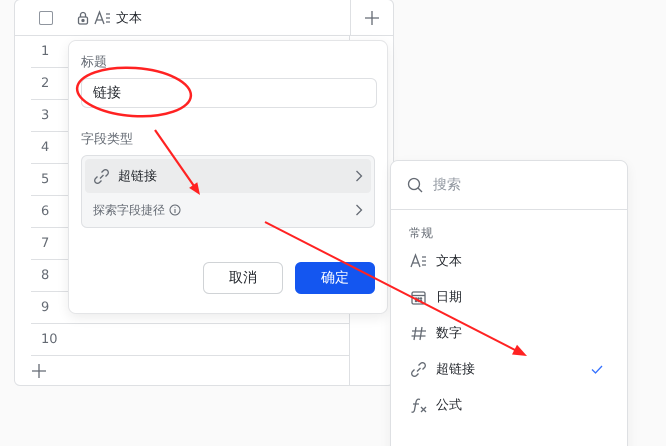  I want to click on type-value: 超链接, so click(138, 176).